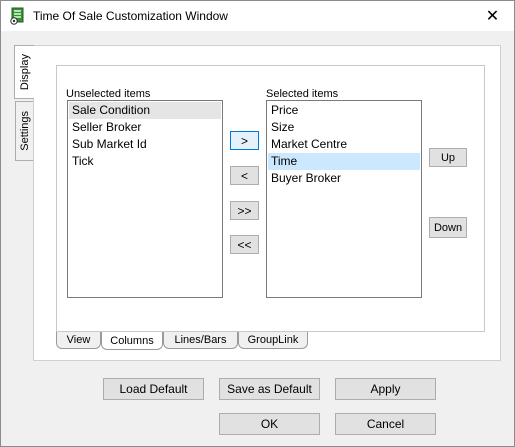  What do you see at coordinates (385, 424) in the screenshot?
I see `cancel-button: Cancel` at bounding box center [385, 424].